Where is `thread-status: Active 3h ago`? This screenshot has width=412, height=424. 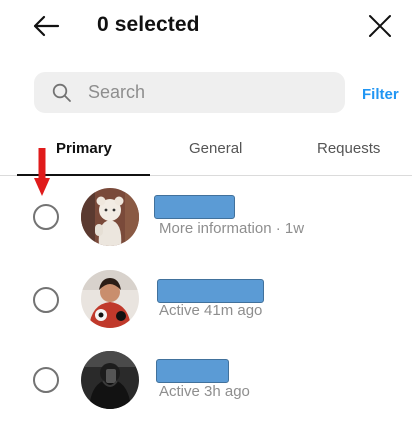 thread-status: Active 3h ago is located at coordinates (204, 391).